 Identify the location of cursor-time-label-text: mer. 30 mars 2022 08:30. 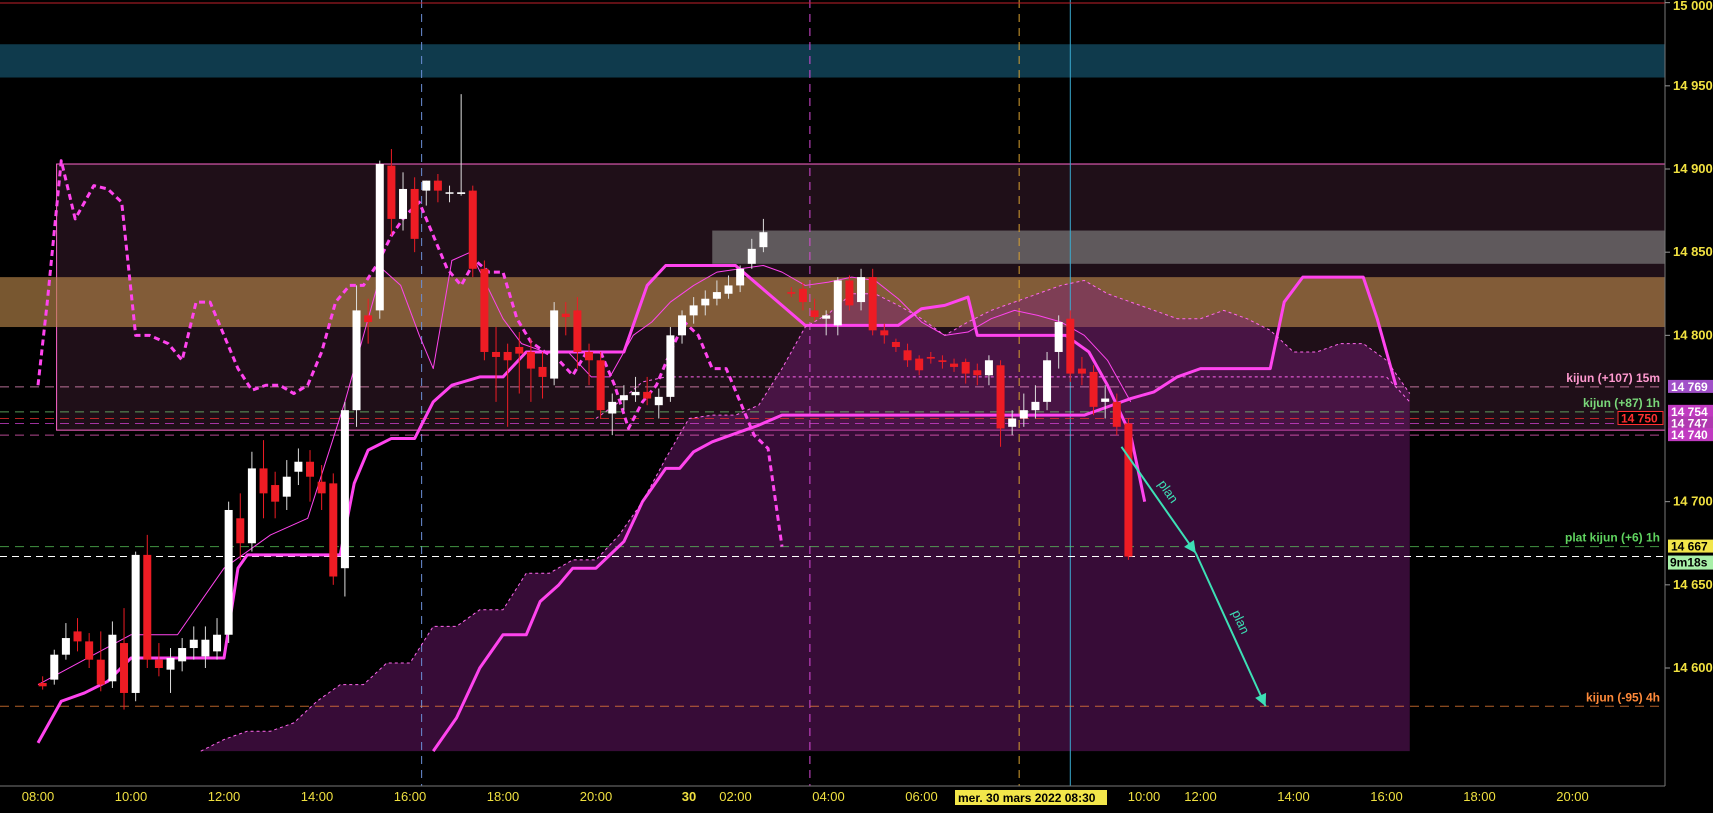
(1027, 798).